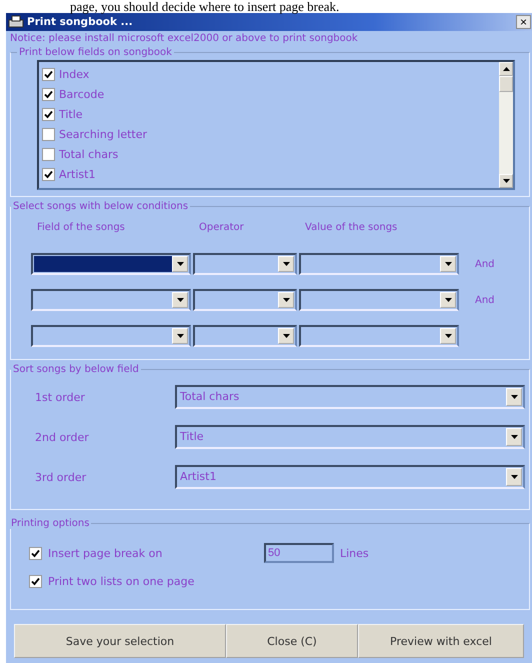 This screenshot has height=663, width=532. Describe the element at coordinates (351, 228) in the screenshot. I see `column-label: Value of the songs` at that location.